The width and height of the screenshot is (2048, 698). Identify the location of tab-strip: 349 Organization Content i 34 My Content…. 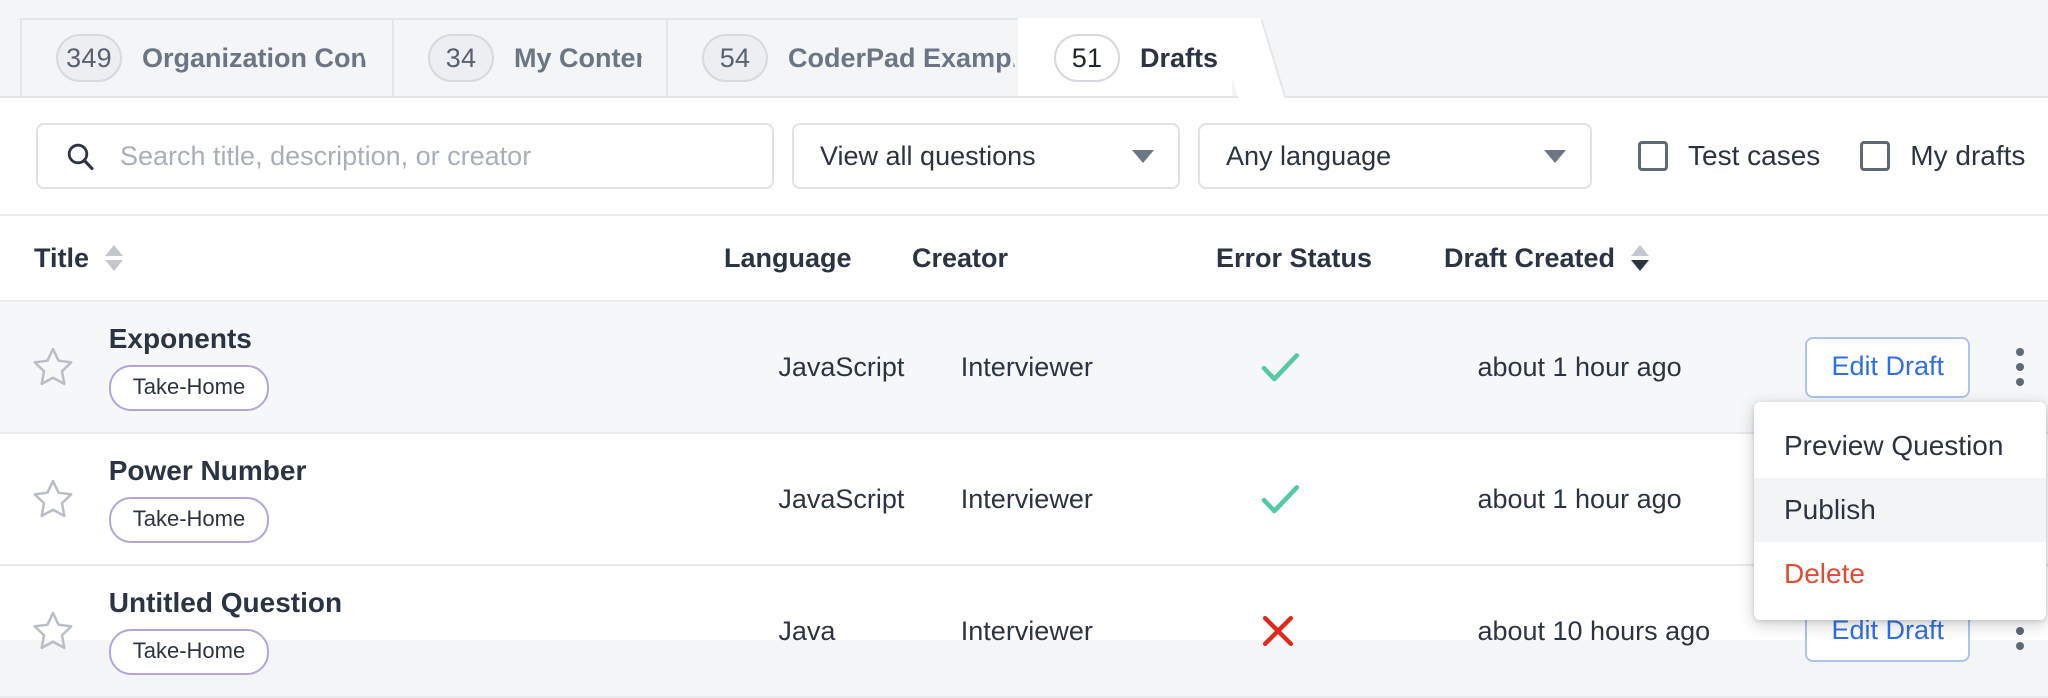
(1024, 49).